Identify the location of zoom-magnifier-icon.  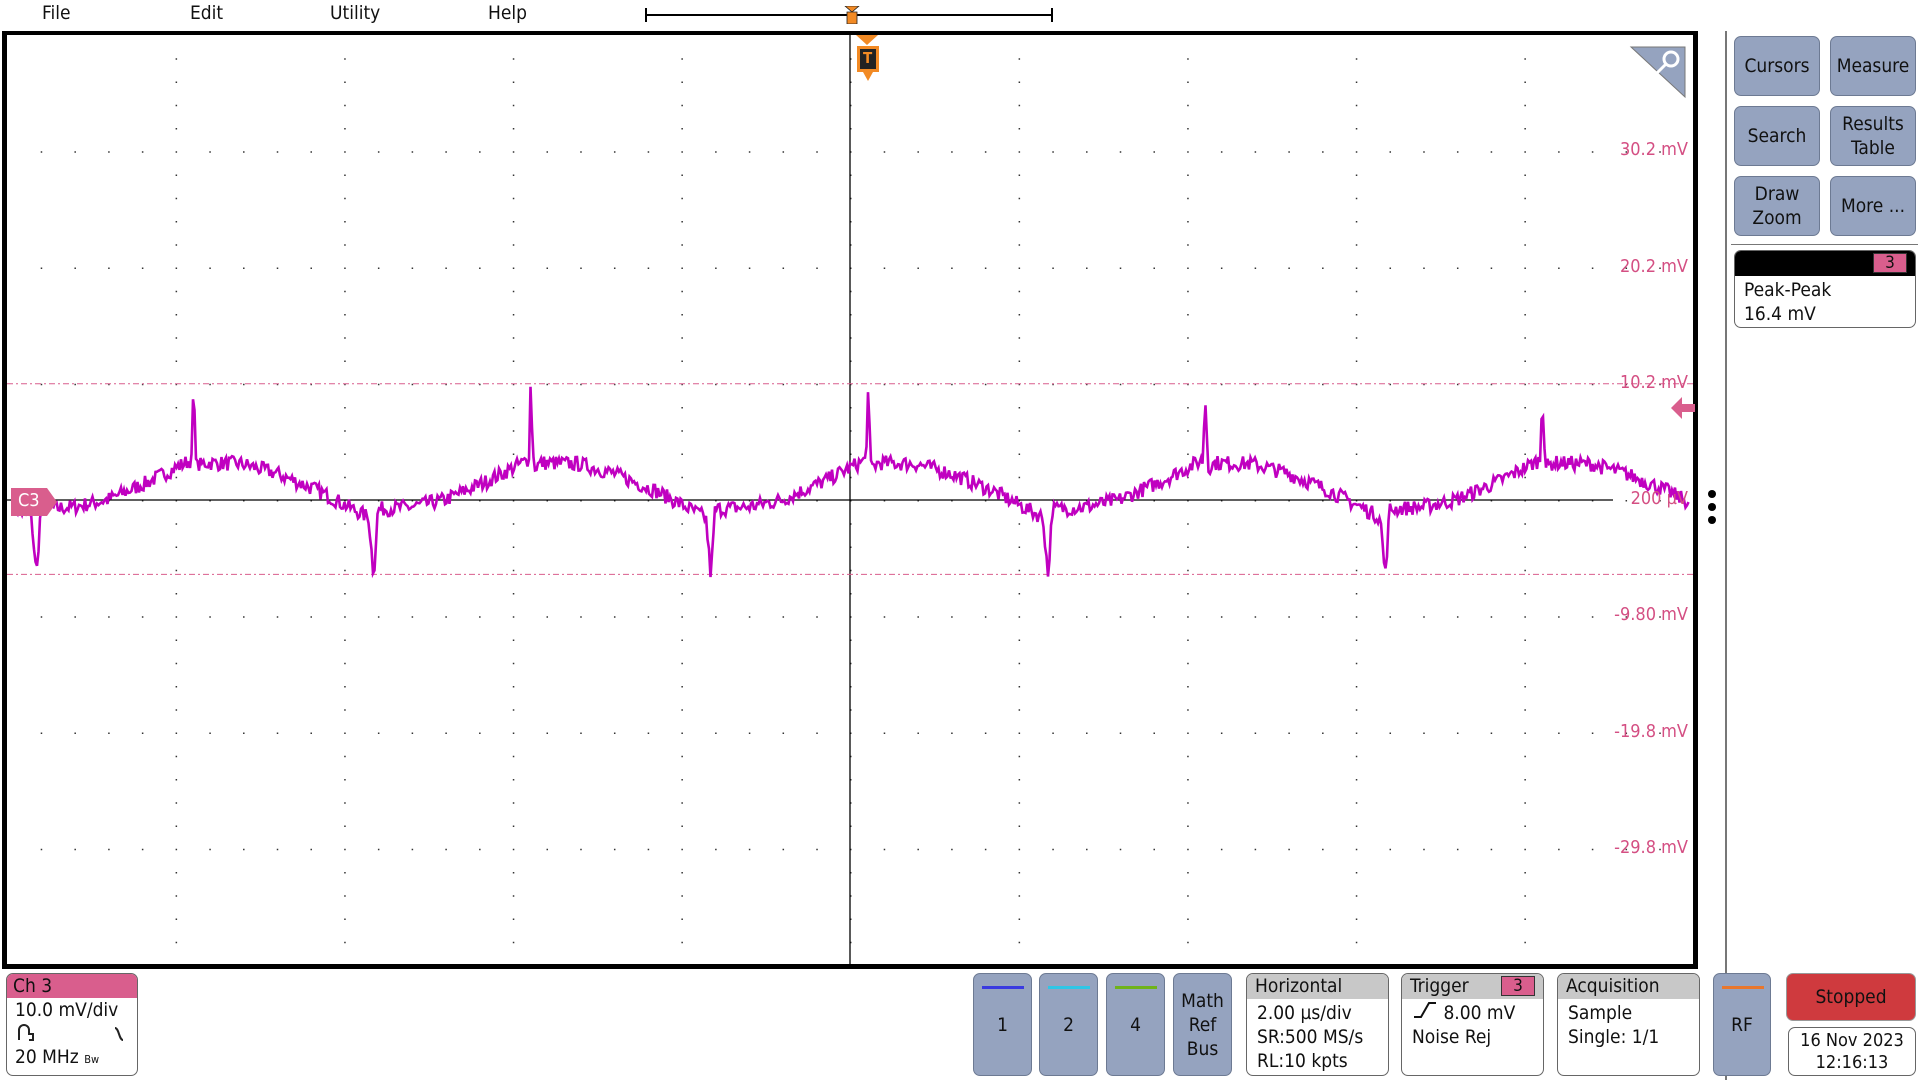
(1659, 73).